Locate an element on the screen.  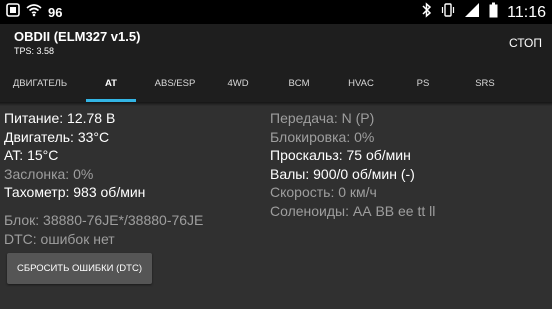
throttle-value: Заслонка: 0% is located at coordinates (49, 173).